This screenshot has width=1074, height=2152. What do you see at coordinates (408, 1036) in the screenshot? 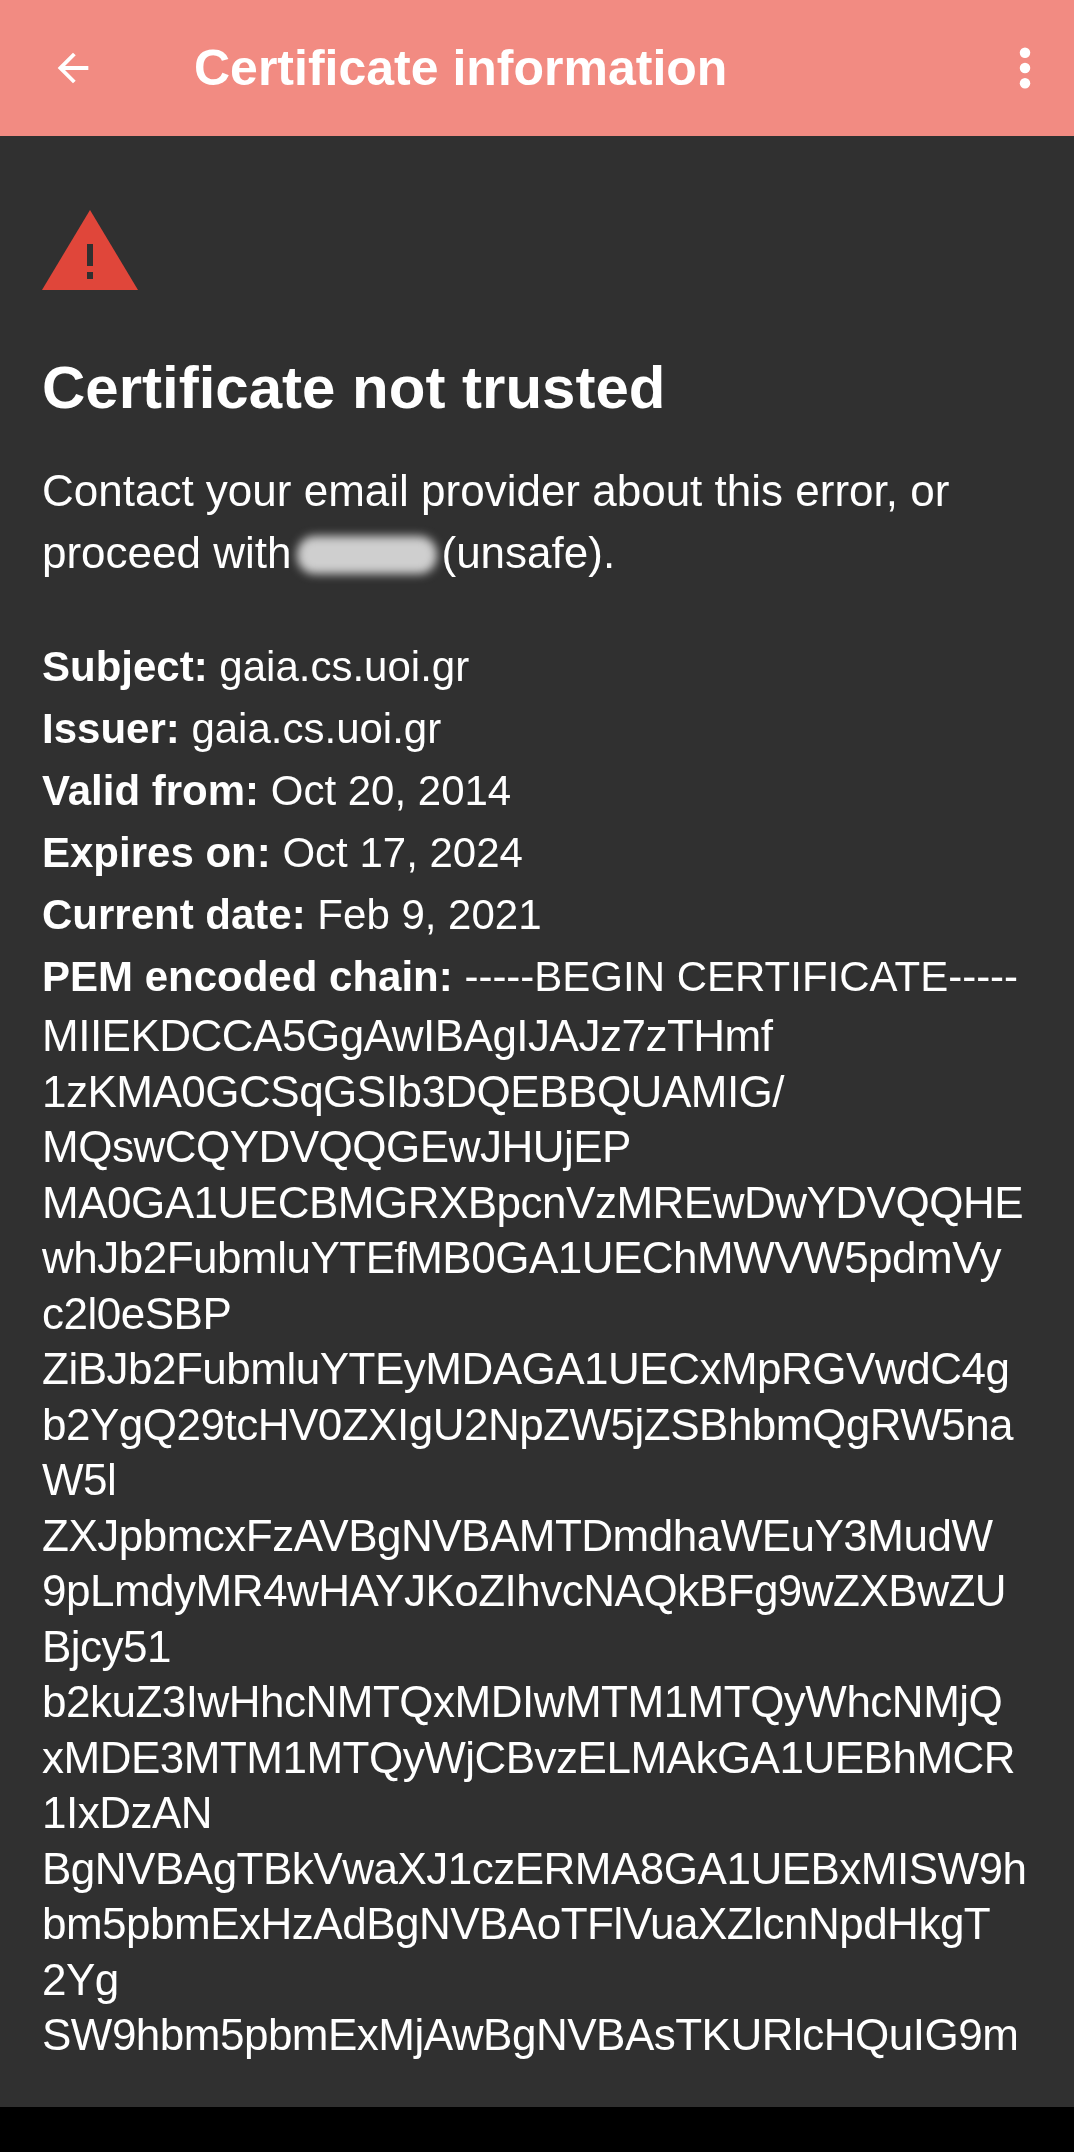
I see `pem-line: MIIEKDCCA5GgAwIBAgIJAJz7zTHmf` at bounding box center [408, 1036].